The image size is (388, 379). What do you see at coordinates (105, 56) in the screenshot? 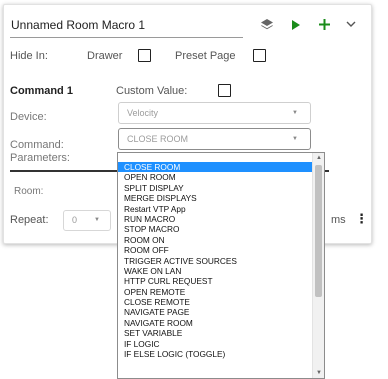
I see `drawer-label: Drawer` at bounding box center [105, 56].